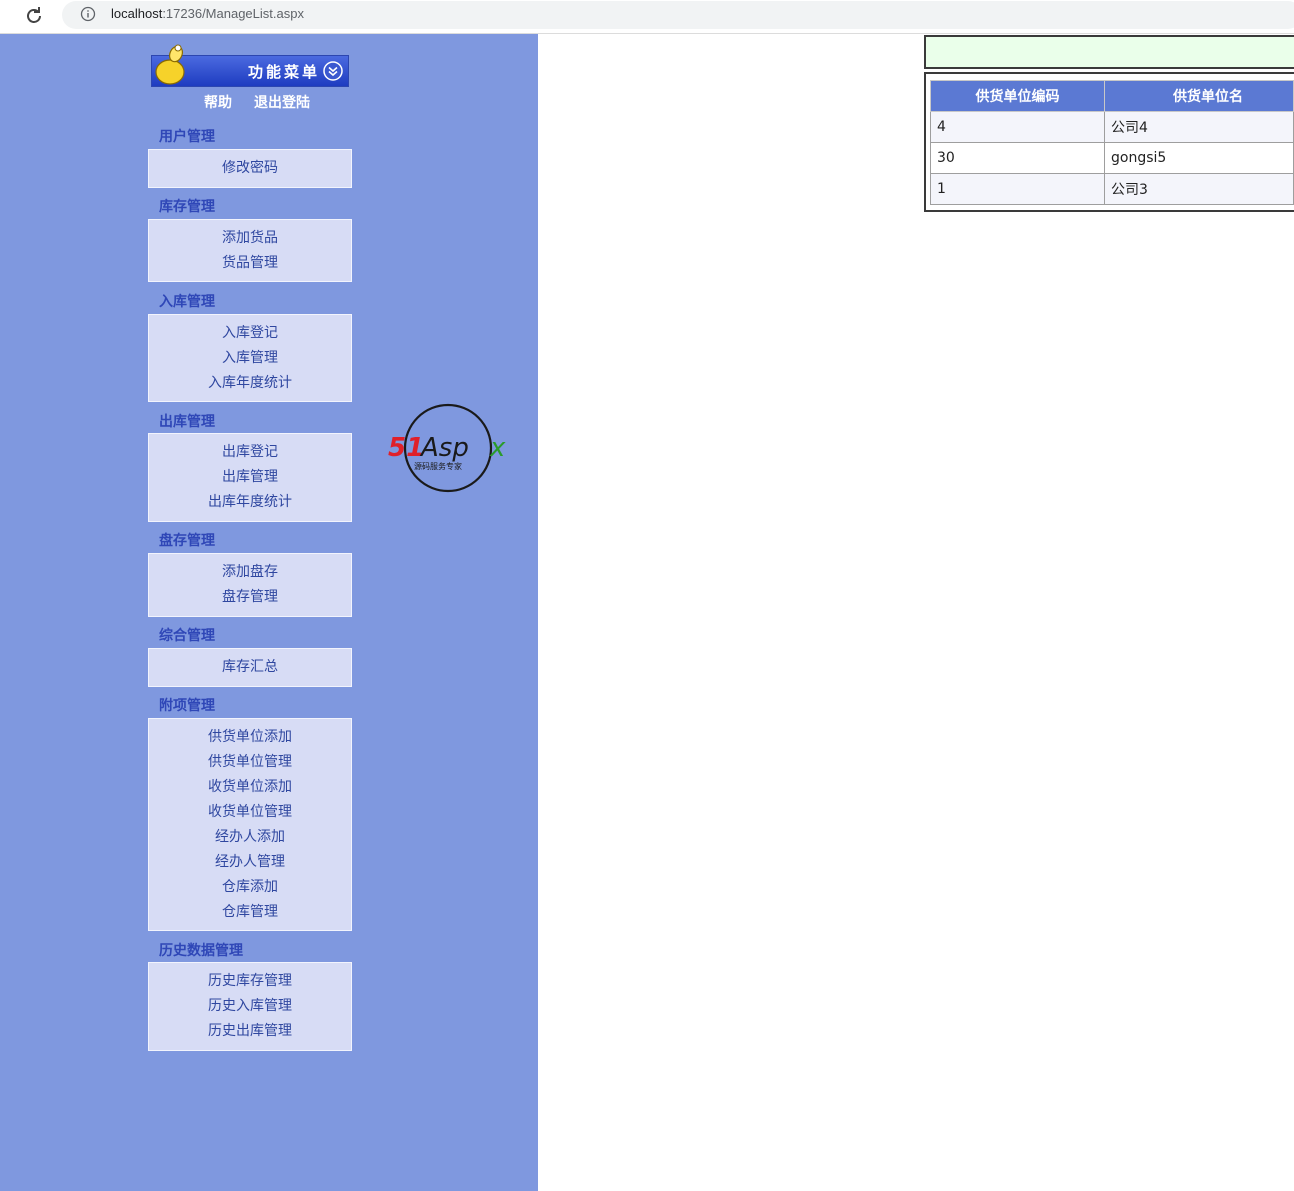  I want to click on header-supplier-name: 供货单位名, so click(1199, 96).